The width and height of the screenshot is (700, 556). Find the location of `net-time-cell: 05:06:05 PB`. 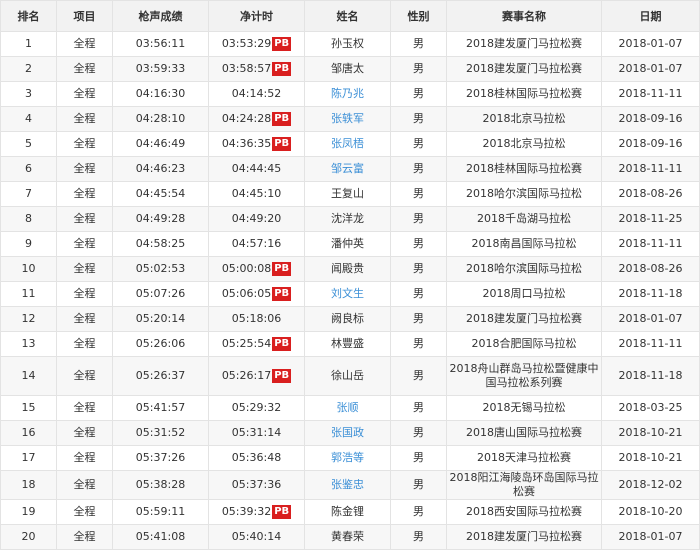

net-time-cell: 05:06:05 PB is located at coordinates (256, 294).